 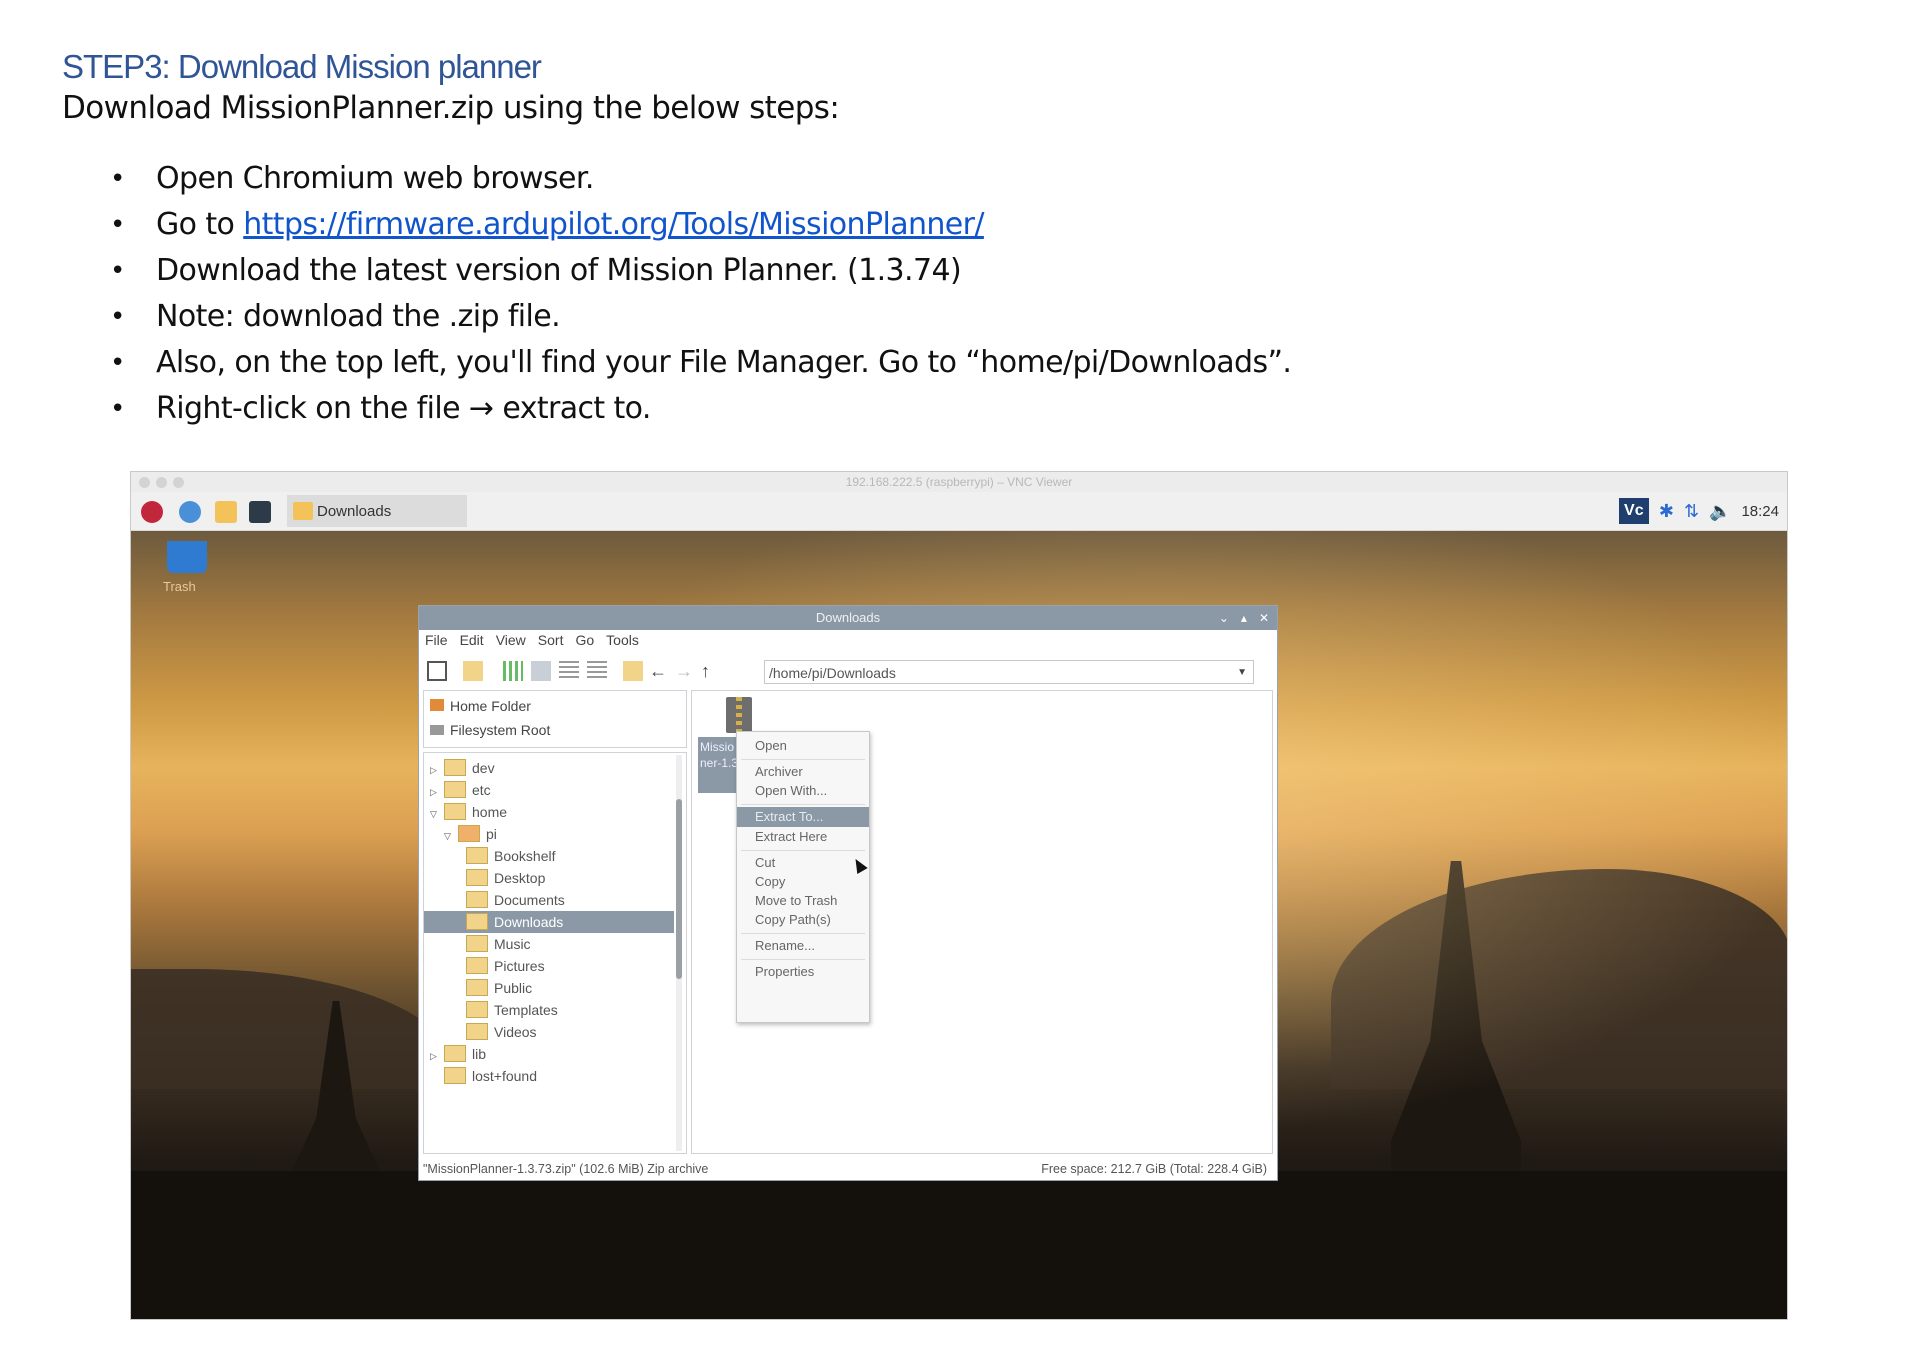 What do you see at coordinates (685, 671) in the screenshot?
I see `forward-arrow-icon: →` at bounding box center [685, 671].